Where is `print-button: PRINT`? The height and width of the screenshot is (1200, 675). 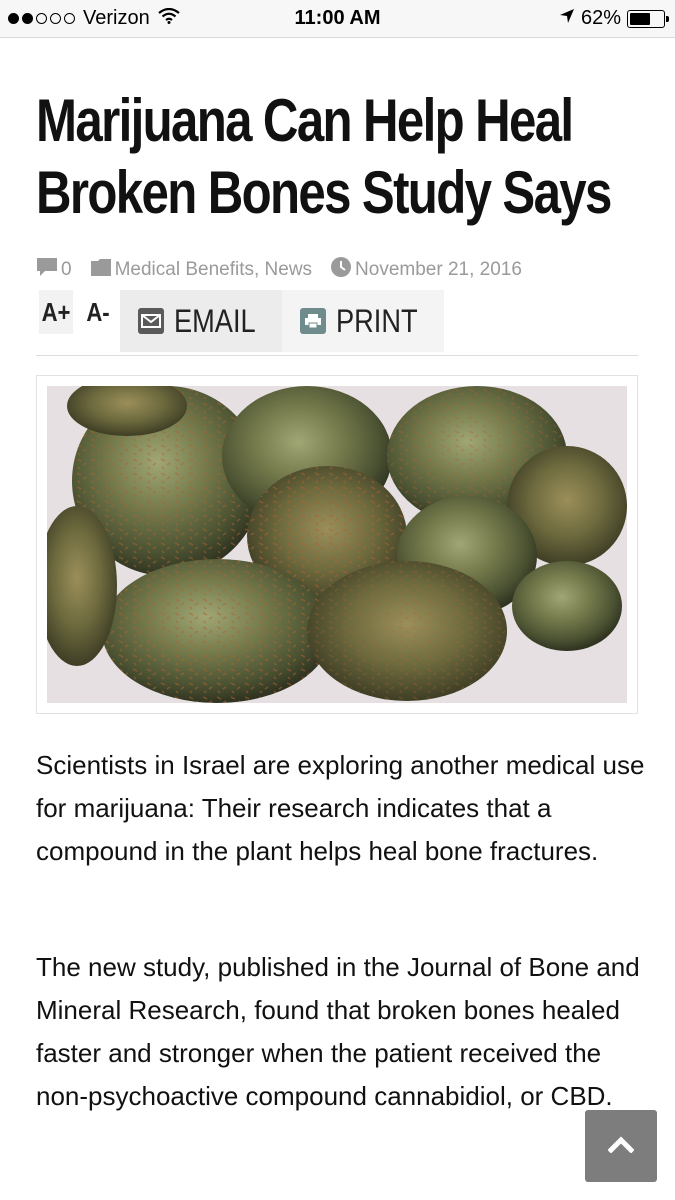
print-button: PRINT is located at coordinates (363, 321).